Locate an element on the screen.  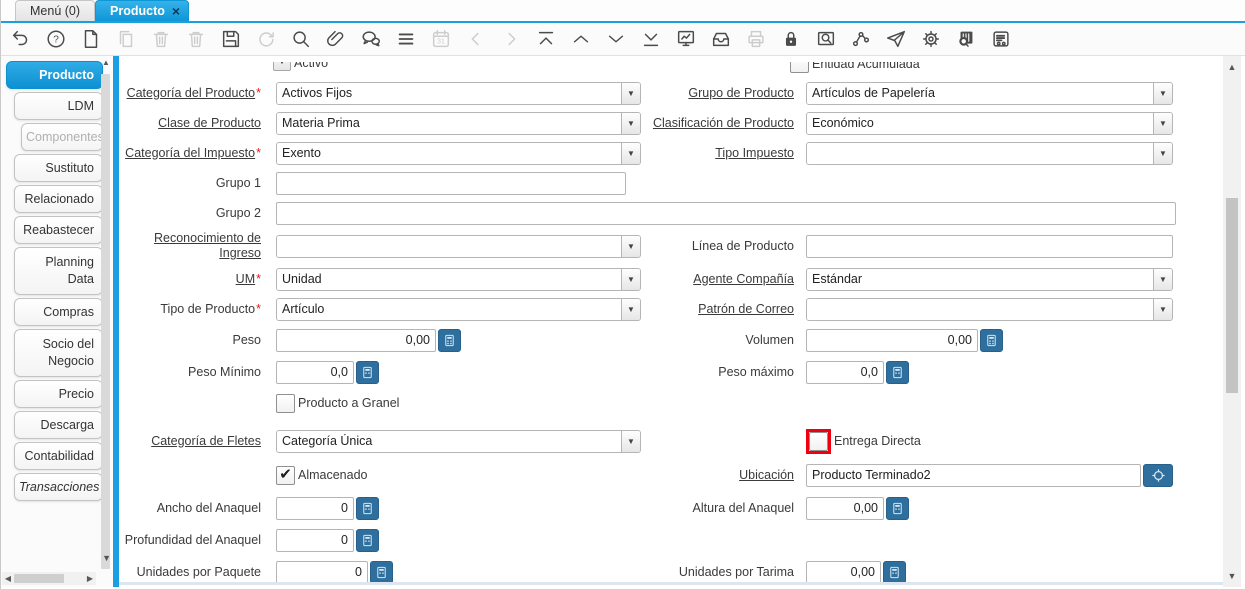
weight-input is located at coordinates (356, 340).